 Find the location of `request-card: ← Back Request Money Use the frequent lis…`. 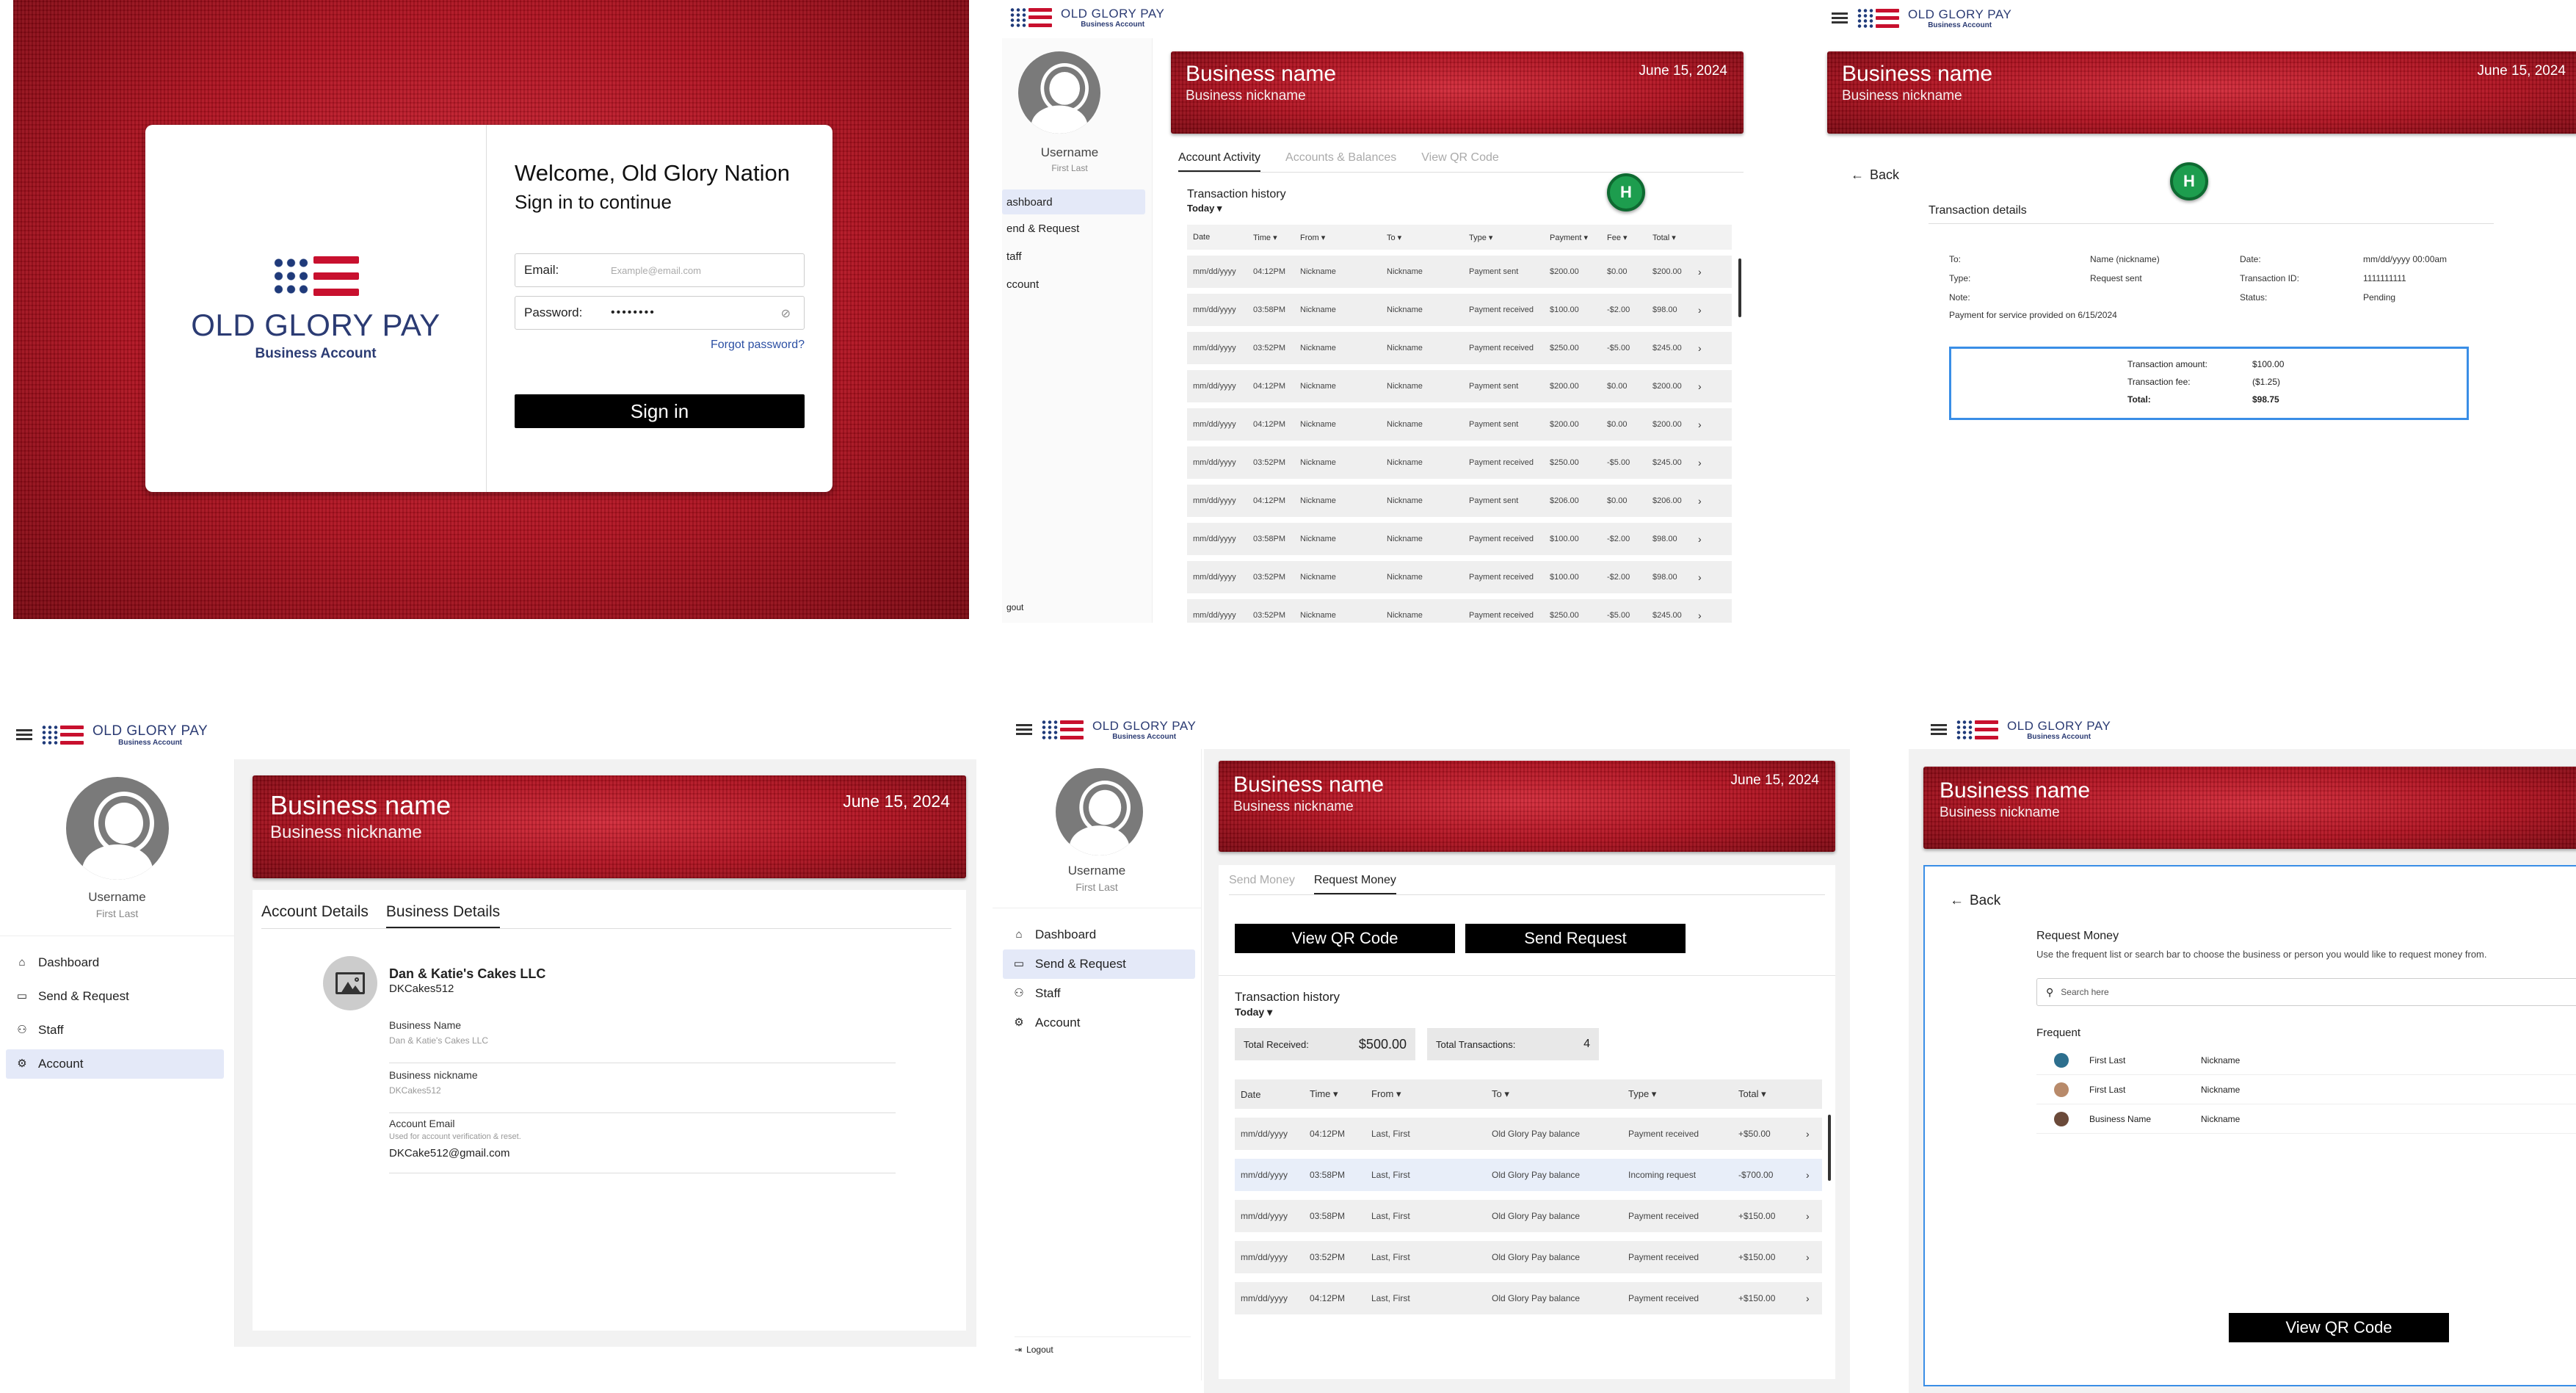

request-card: ← Back Request Money Use the frequent lis… is located at coordinates (2249, 1125).